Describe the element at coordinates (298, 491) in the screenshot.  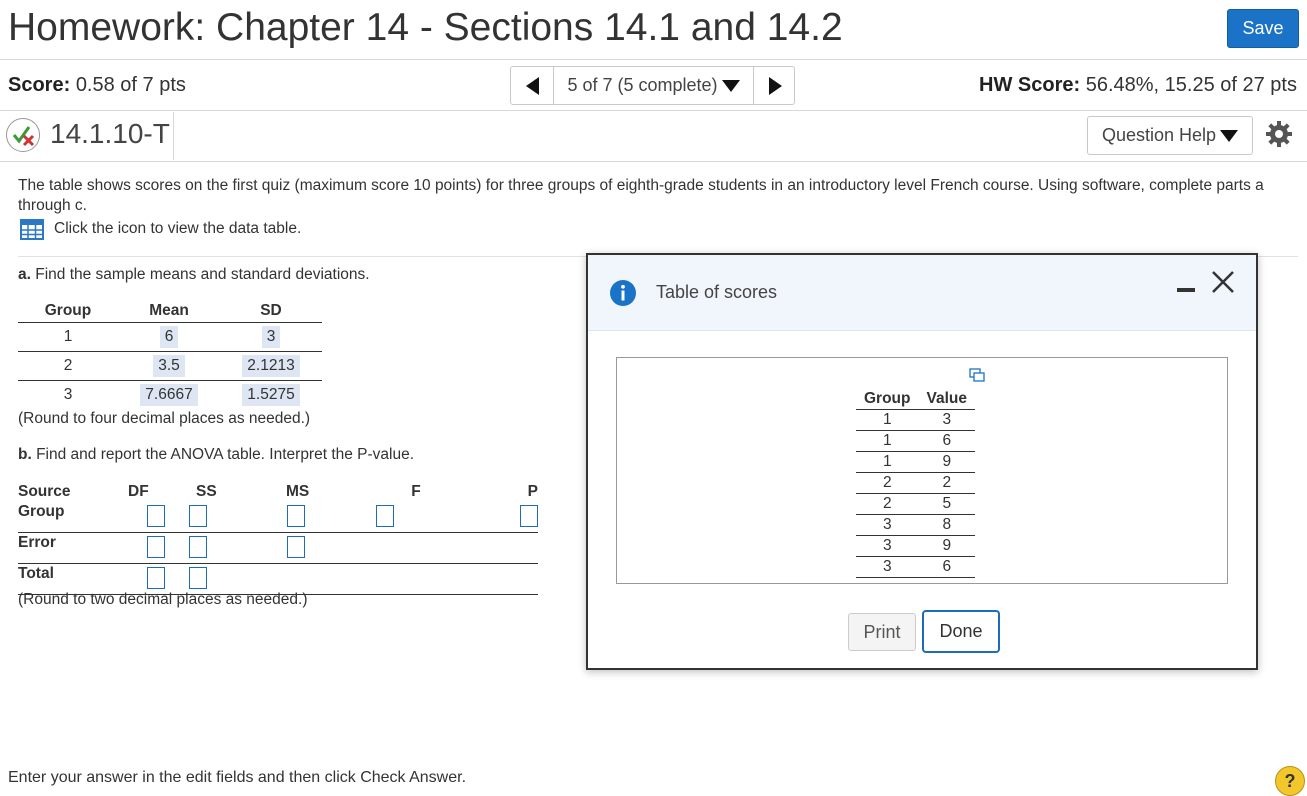
I see `column-header: MS` at that location.